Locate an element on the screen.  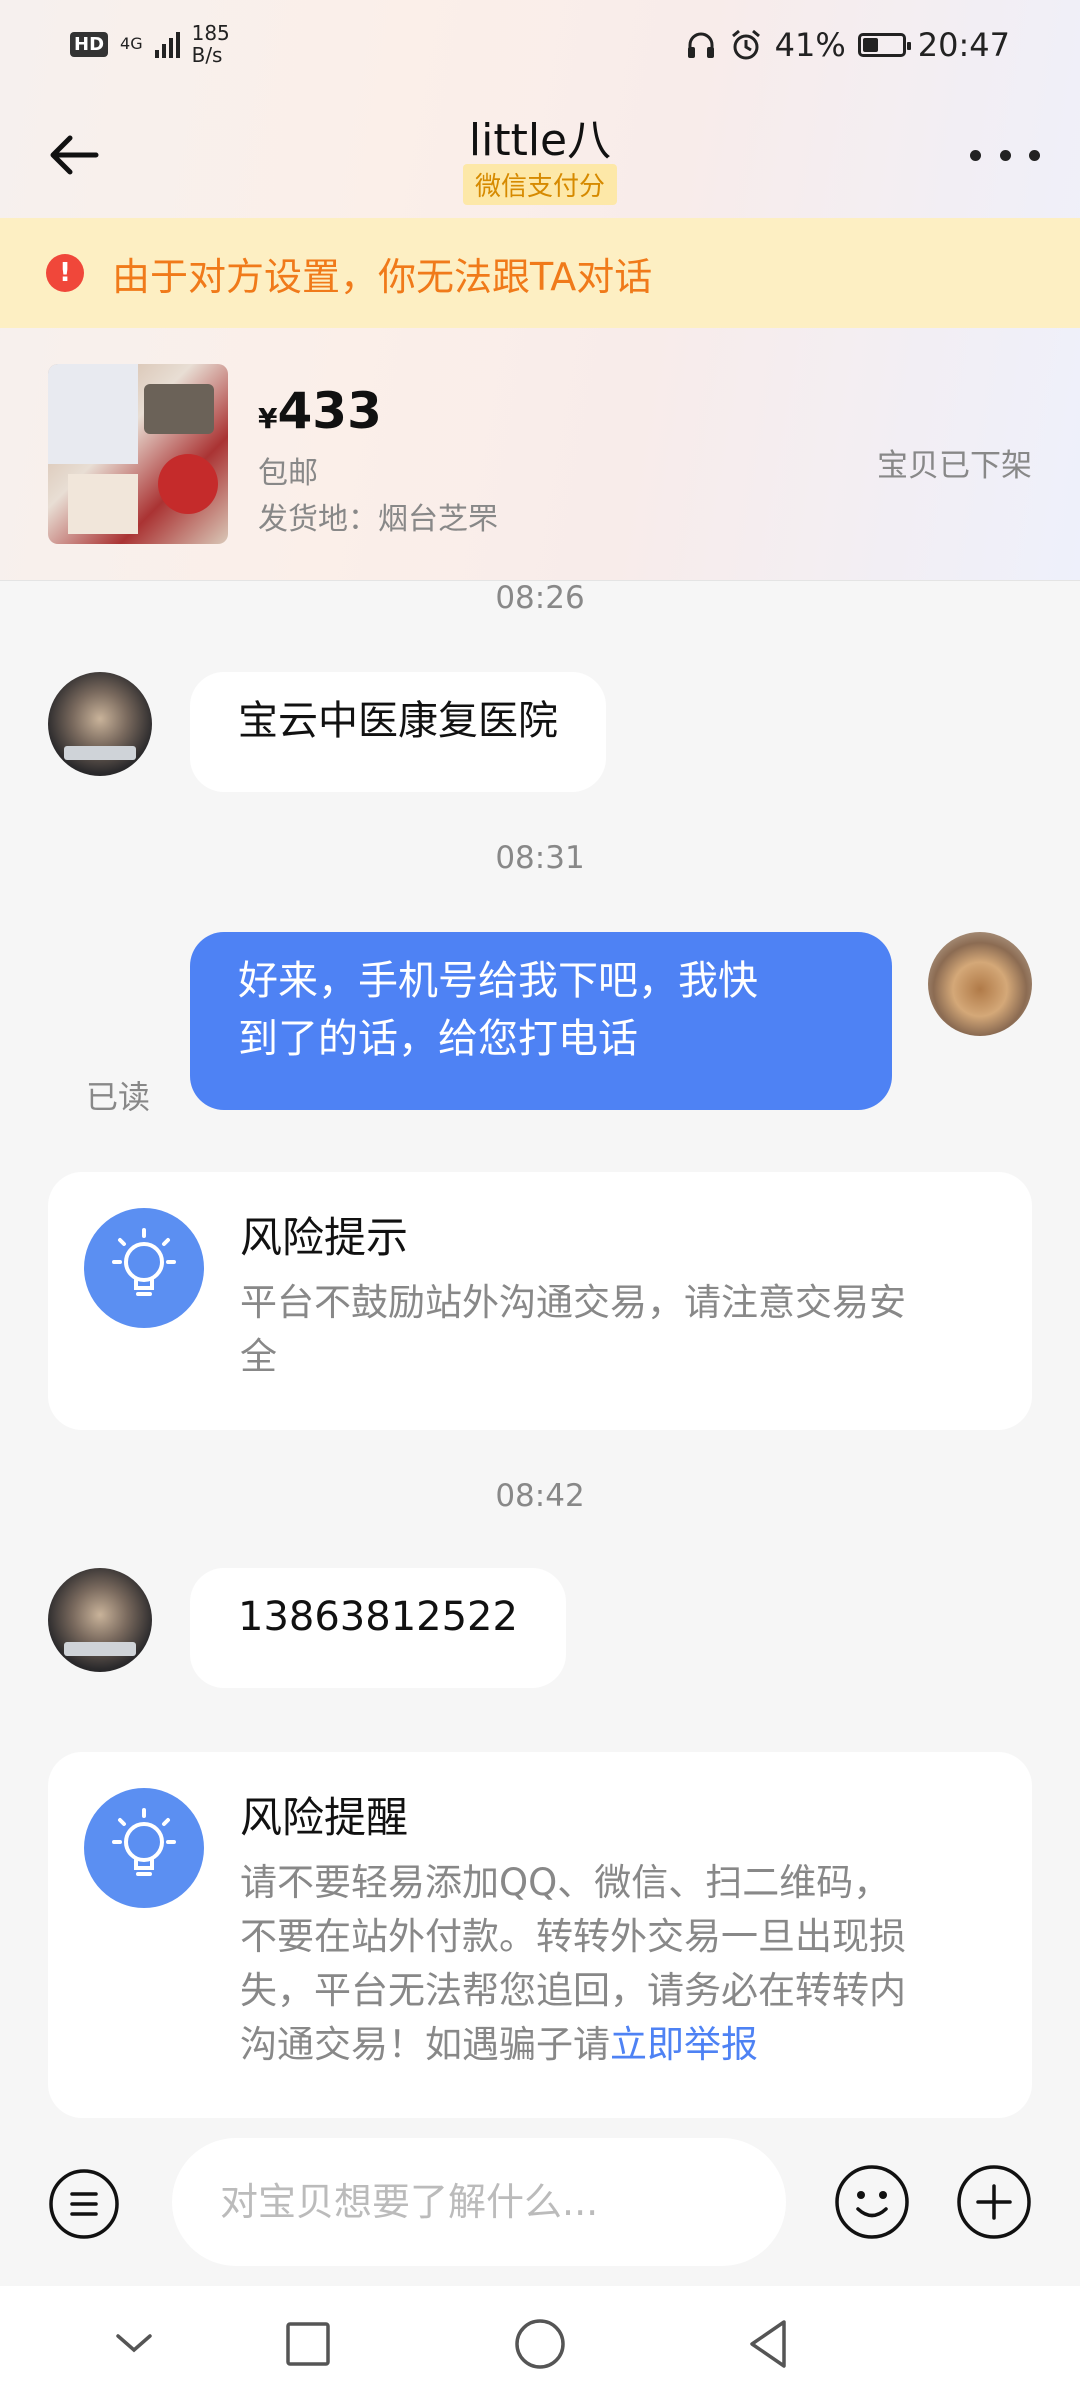
tip-line: 请不要轻易添加QQ、微信、扫二维码， is located at coordinates (565, 1882).